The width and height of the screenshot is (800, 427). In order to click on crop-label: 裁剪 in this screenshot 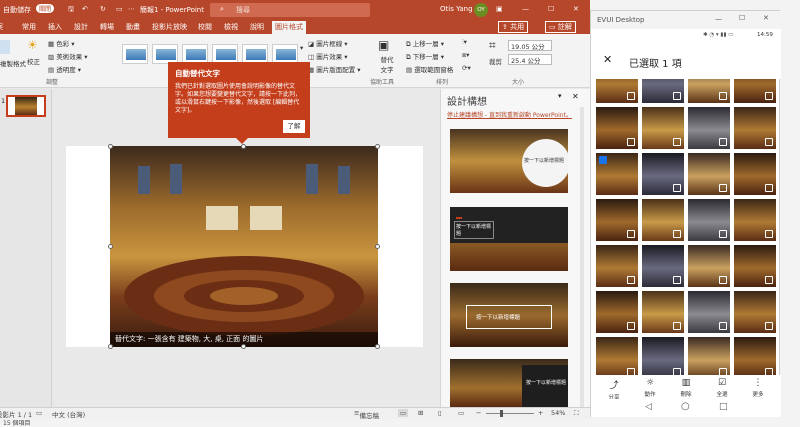, I will do `click(495, 61)`.